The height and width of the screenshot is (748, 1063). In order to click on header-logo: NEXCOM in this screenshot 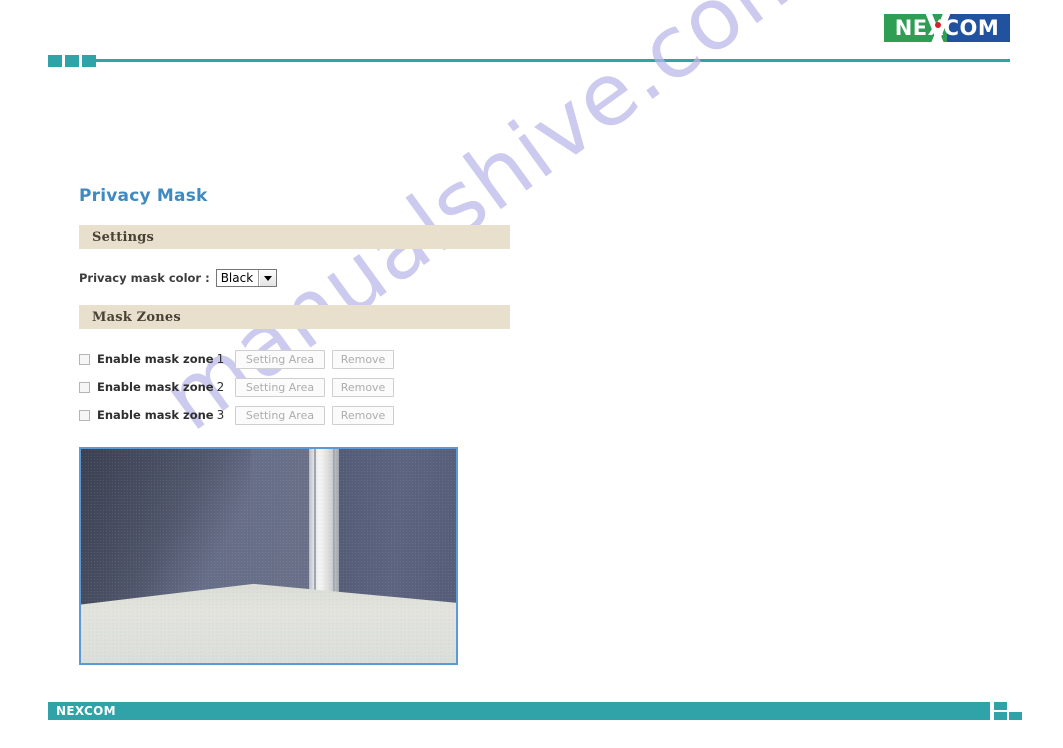, I will do `click(947, 28)`.